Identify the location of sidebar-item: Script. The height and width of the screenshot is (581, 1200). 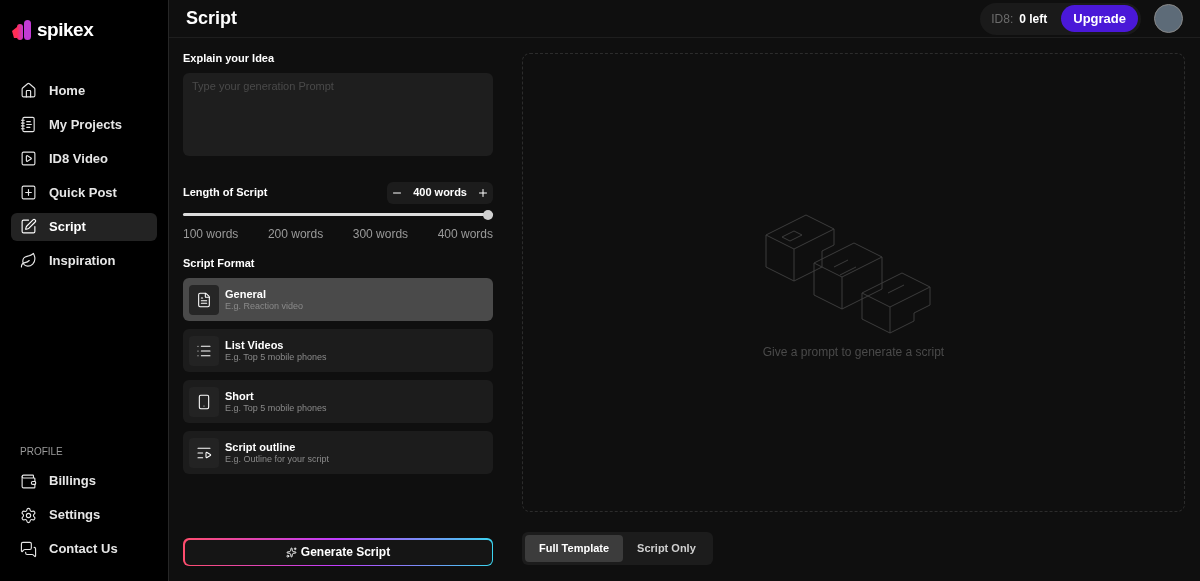
(84, 226).